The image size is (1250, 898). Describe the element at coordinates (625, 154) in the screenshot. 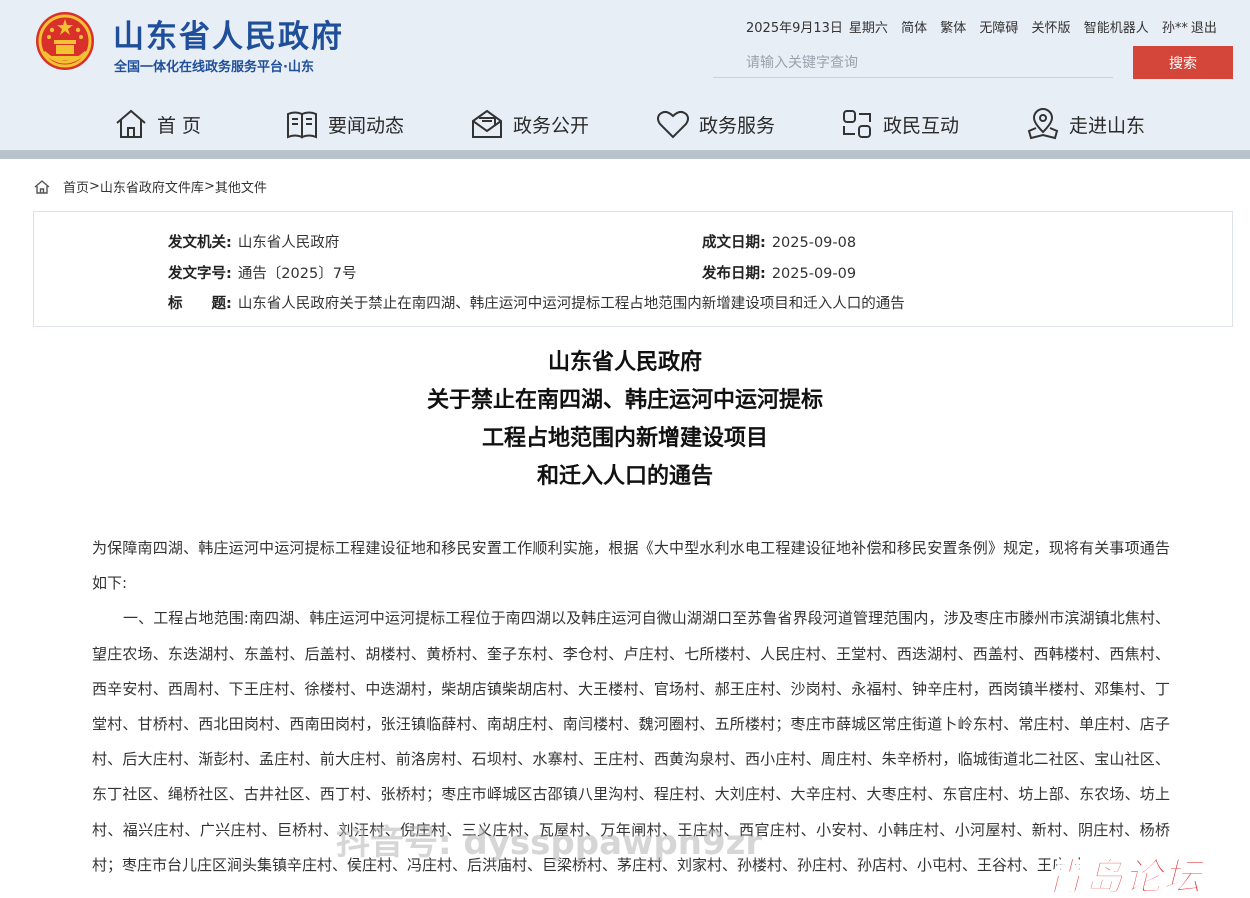

I see `nav-divider` at that location.